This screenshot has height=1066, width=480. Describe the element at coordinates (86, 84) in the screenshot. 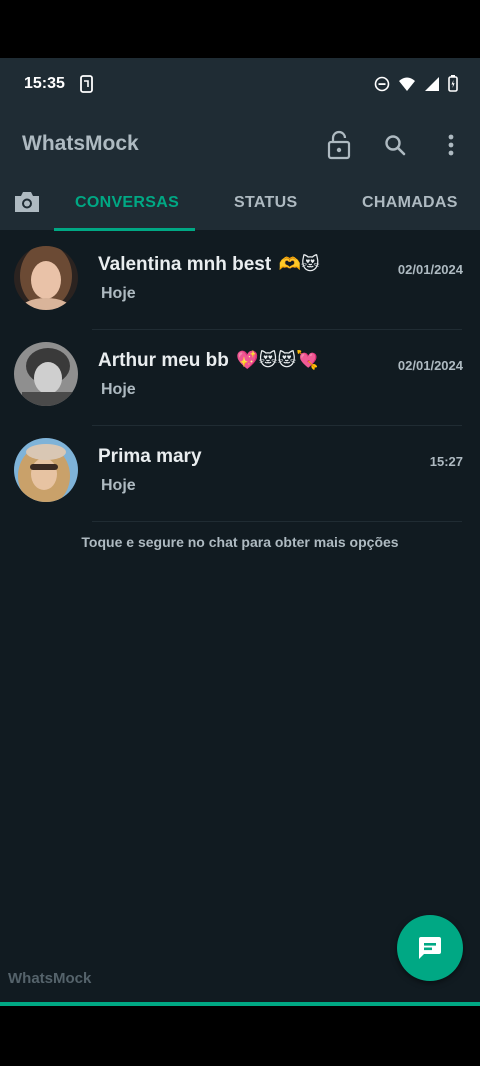

I see `screenshot-icon` at that location.